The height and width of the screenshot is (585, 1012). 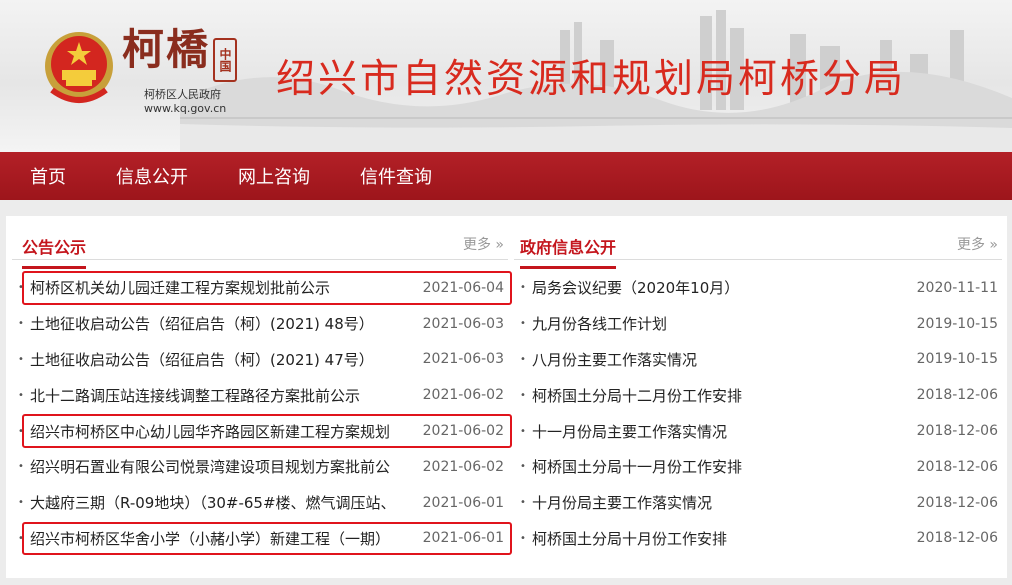 What do you see at coordinates (274, 176) in the screenshot?
I see `nav-online-consult: 网上咨询` at bounding box center [274, 176].